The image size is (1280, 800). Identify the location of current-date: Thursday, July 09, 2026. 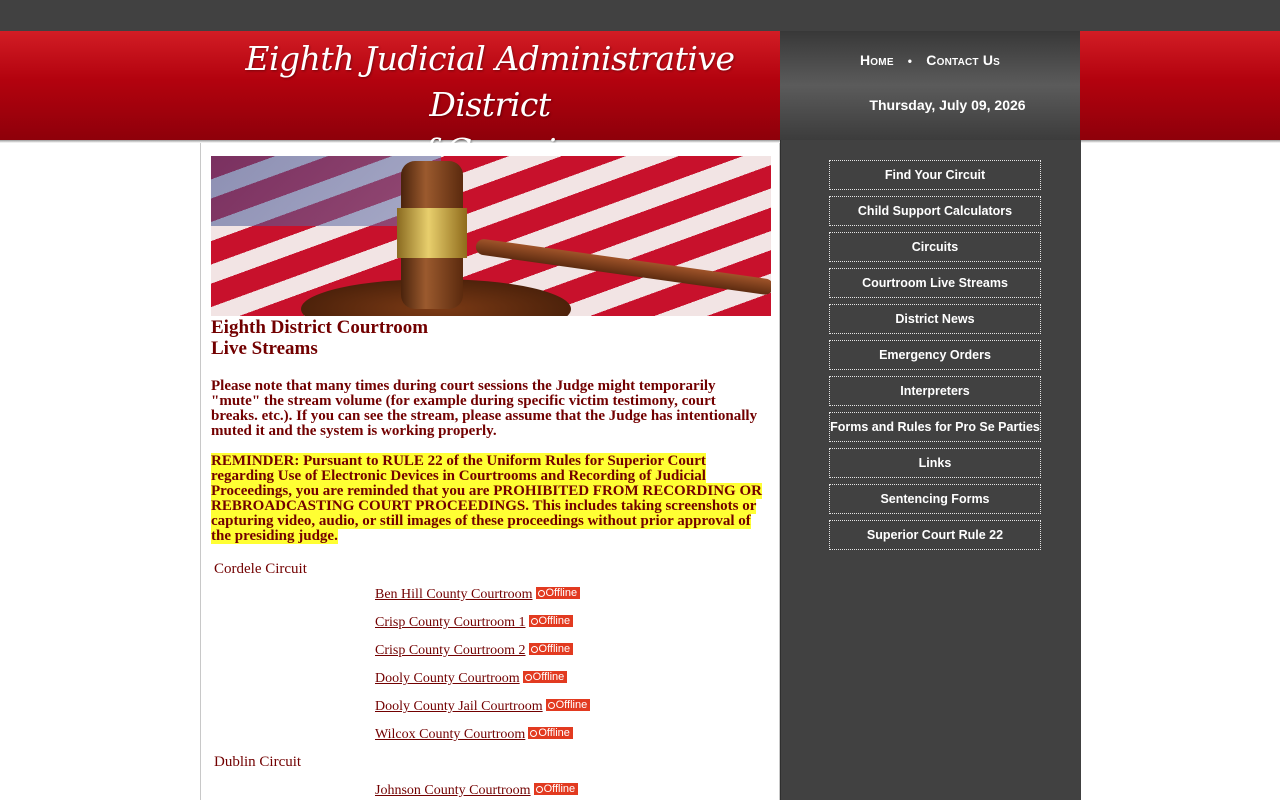
(947, 105).